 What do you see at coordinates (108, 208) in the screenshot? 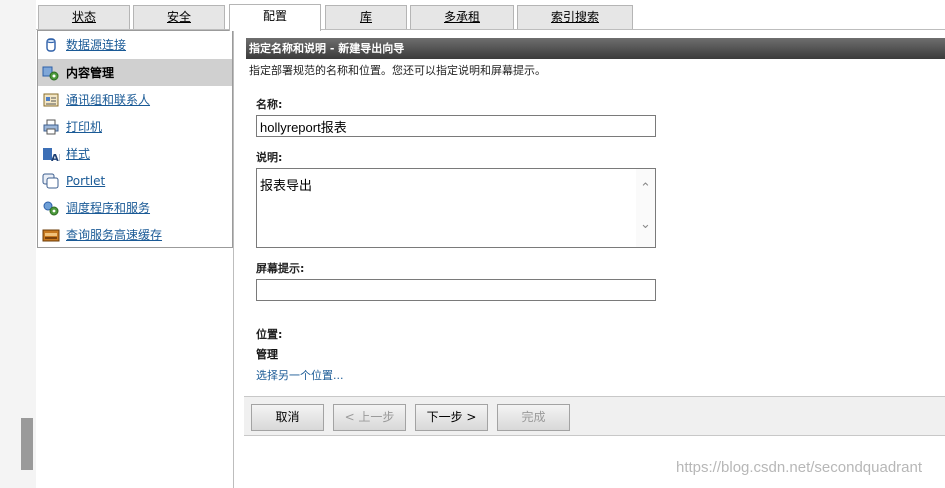
I see `sidebar-item-label: 调度程序和服务` at bounding box center [108, 208].